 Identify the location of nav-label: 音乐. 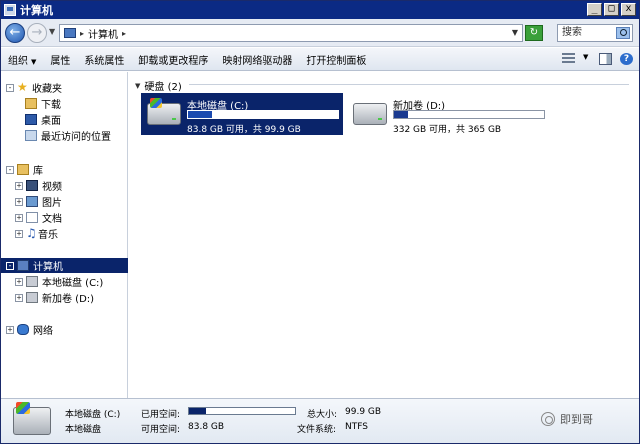
(48, 235).